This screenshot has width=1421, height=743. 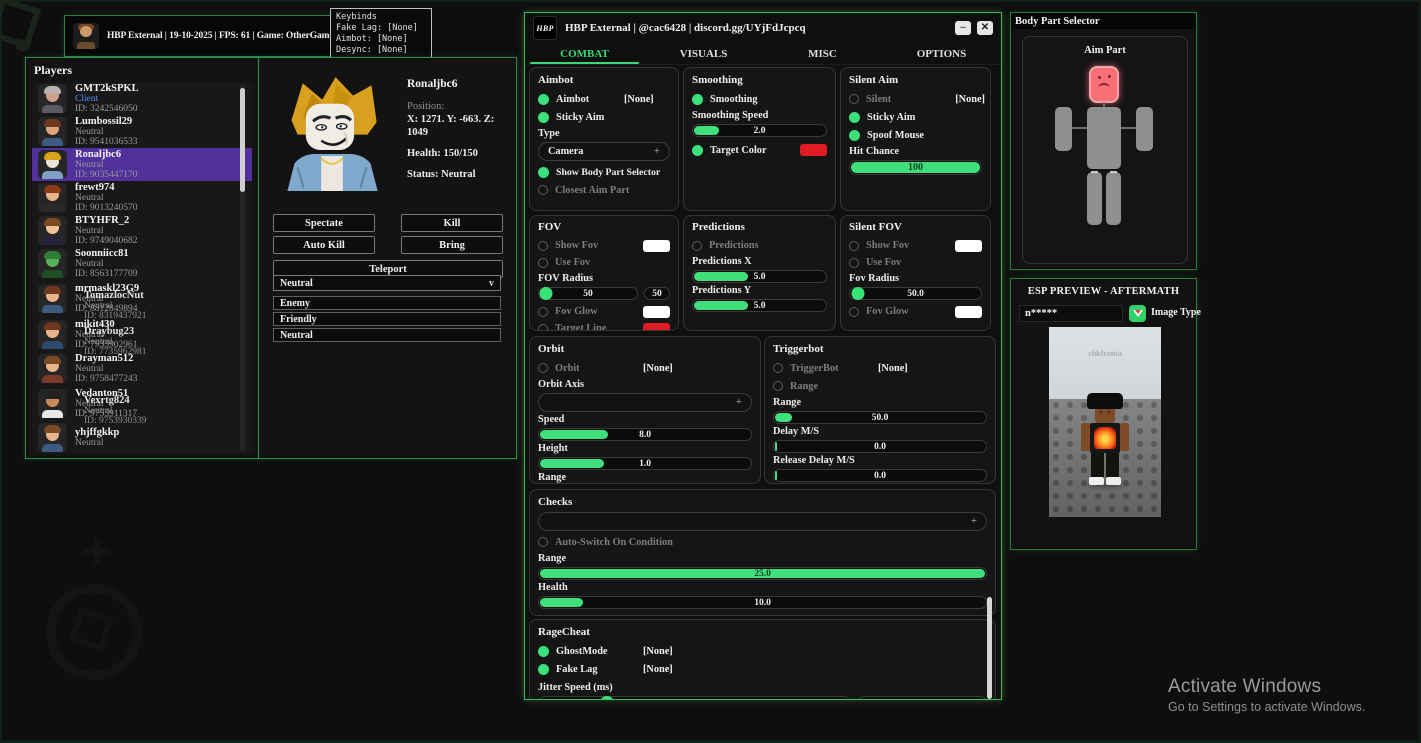 I want to click on esp-name-input, so click(x=1071, y=313).